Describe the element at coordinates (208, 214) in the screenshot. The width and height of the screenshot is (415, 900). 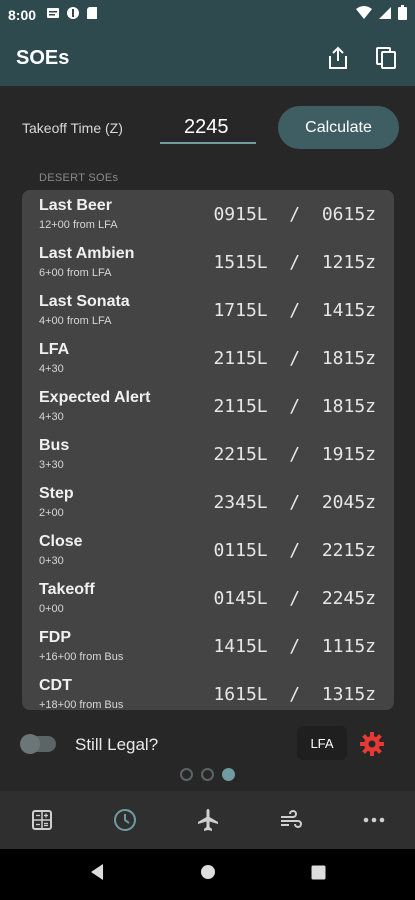
I see `soe-row-last-beer: Last Beer 12+00 from LFA 0915L / 0615z` at that location.